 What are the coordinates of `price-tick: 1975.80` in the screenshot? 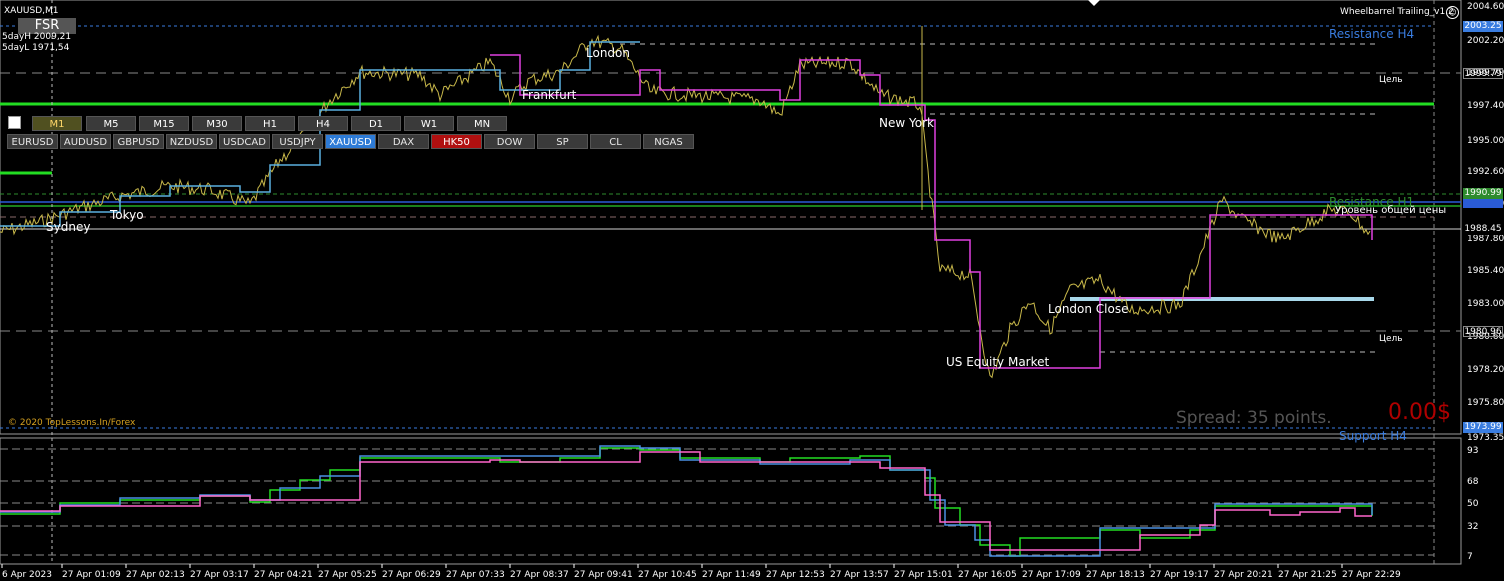 It's located at (1485, 403).